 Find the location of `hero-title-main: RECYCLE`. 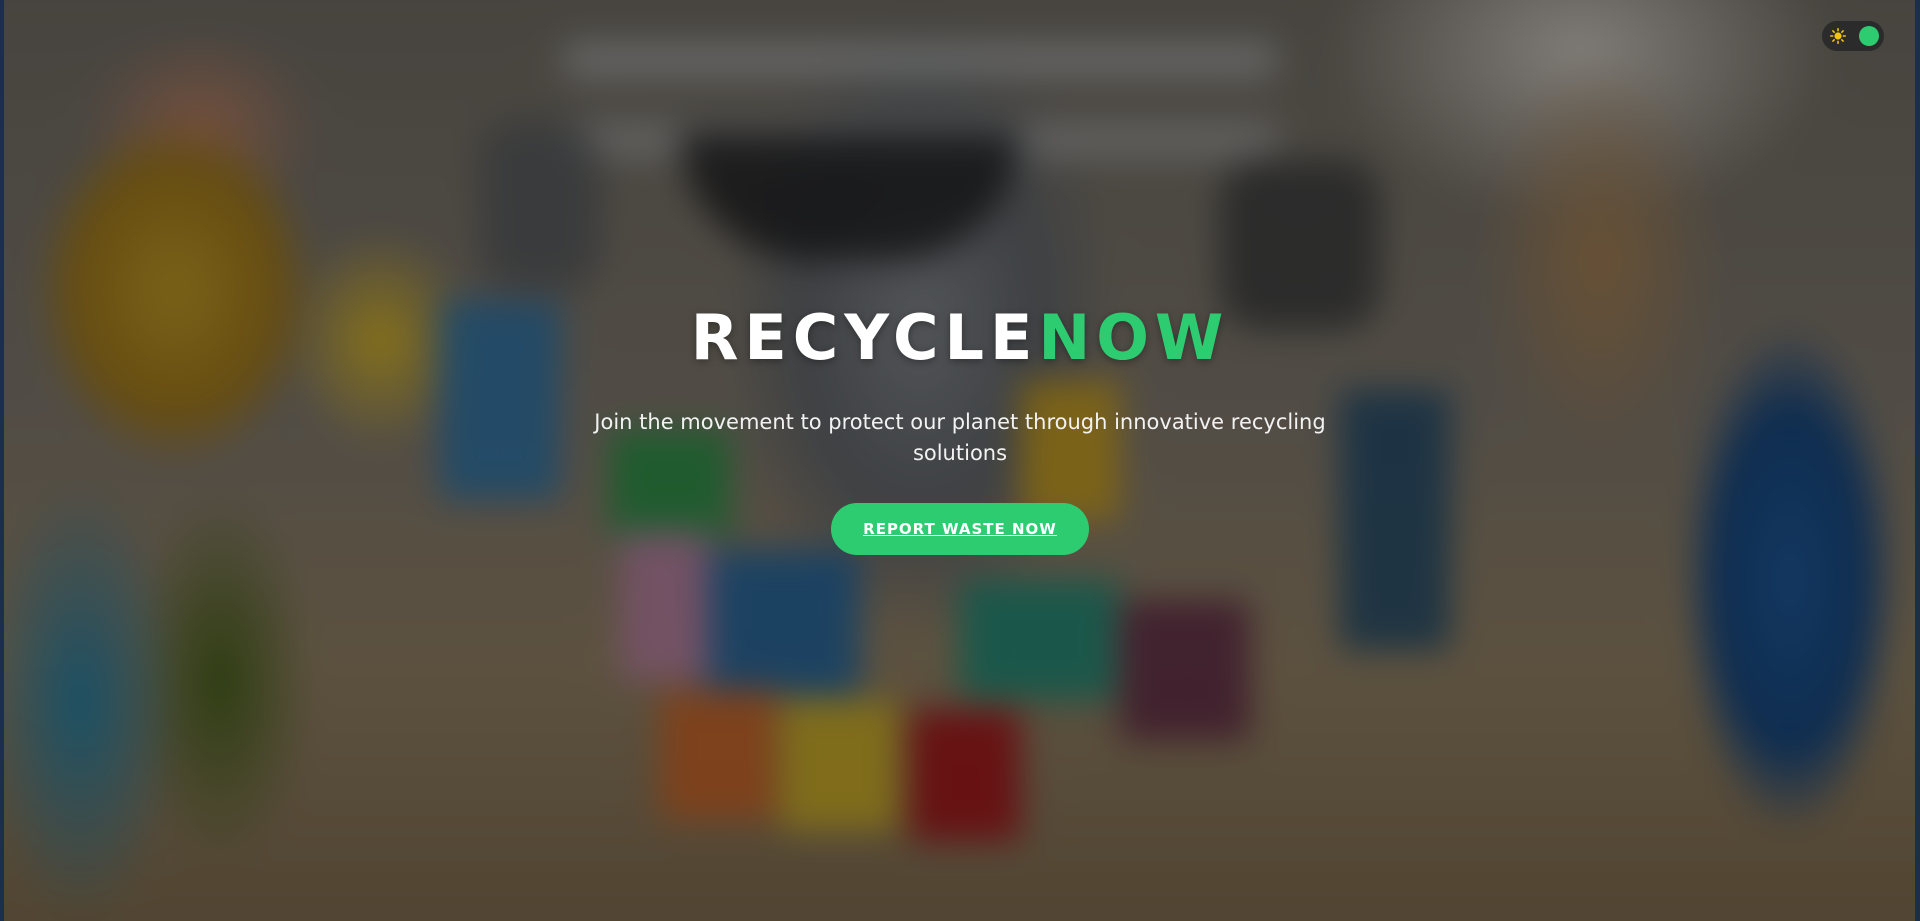

hero-title-main: RECYCLE is located at coordinates (864, 337).